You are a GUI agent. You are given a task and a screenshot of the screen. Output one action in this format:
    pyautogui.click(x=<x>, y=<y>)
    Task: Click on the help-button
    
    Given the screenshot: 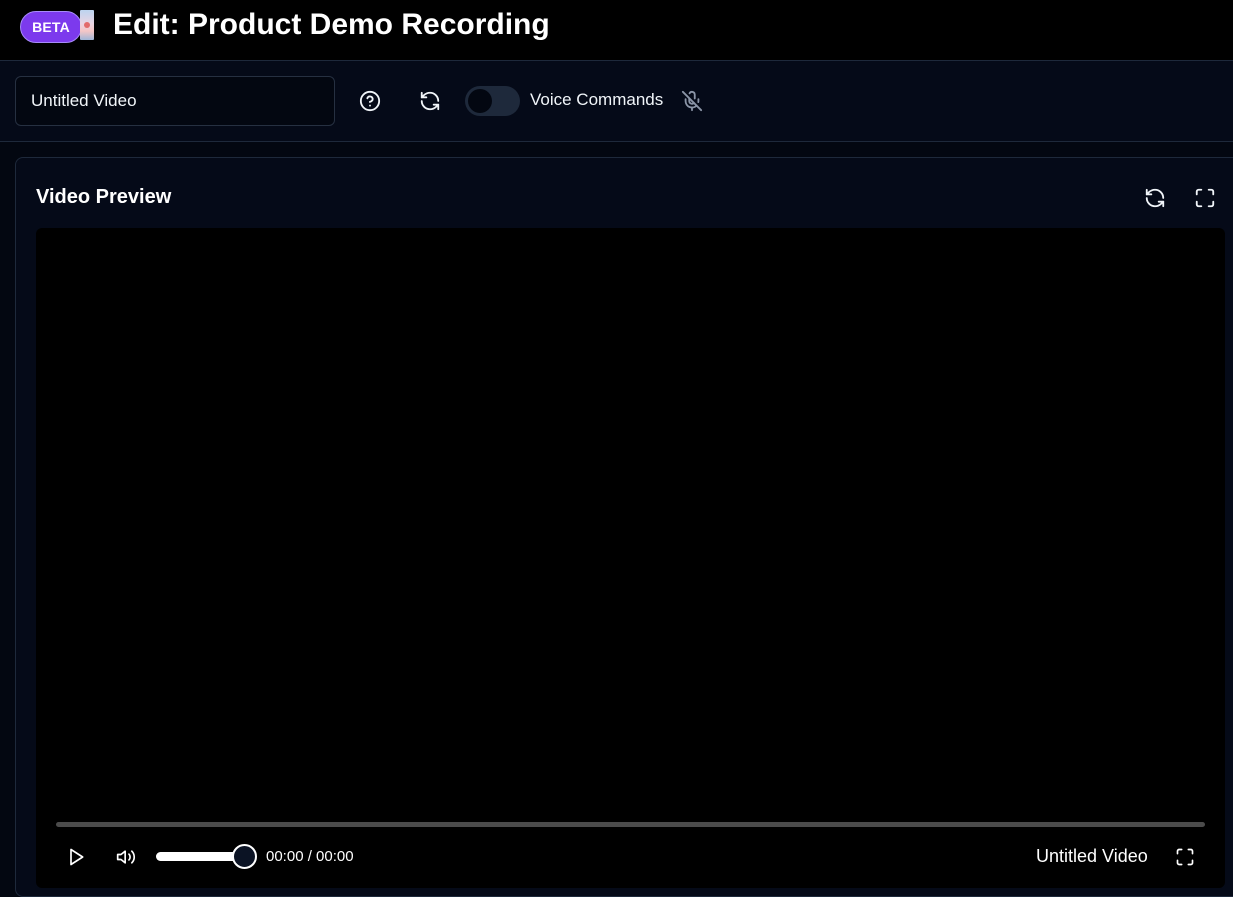 What is the action you would take?
    pyautogui.click(x=370, y=101)
    